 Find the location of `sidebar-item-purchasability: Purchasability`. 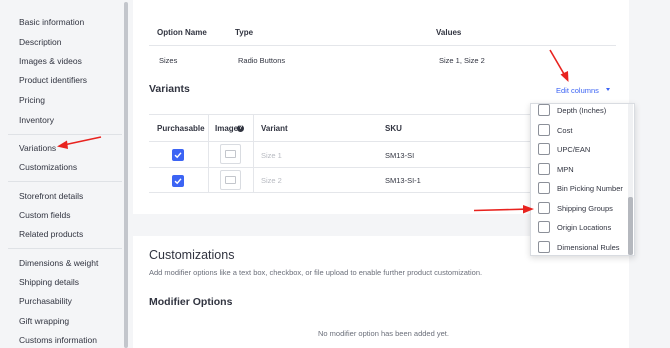

sidebar-item-purchasability: Purchasability is located at coordinates (45, 301).